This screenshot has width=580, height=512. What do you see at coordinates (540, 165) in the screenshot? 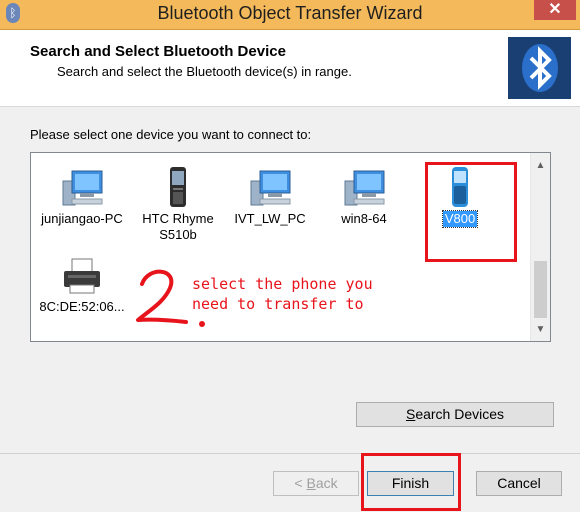
I see `scroll-up-icon: ▲` at bounding box center [540, 165].